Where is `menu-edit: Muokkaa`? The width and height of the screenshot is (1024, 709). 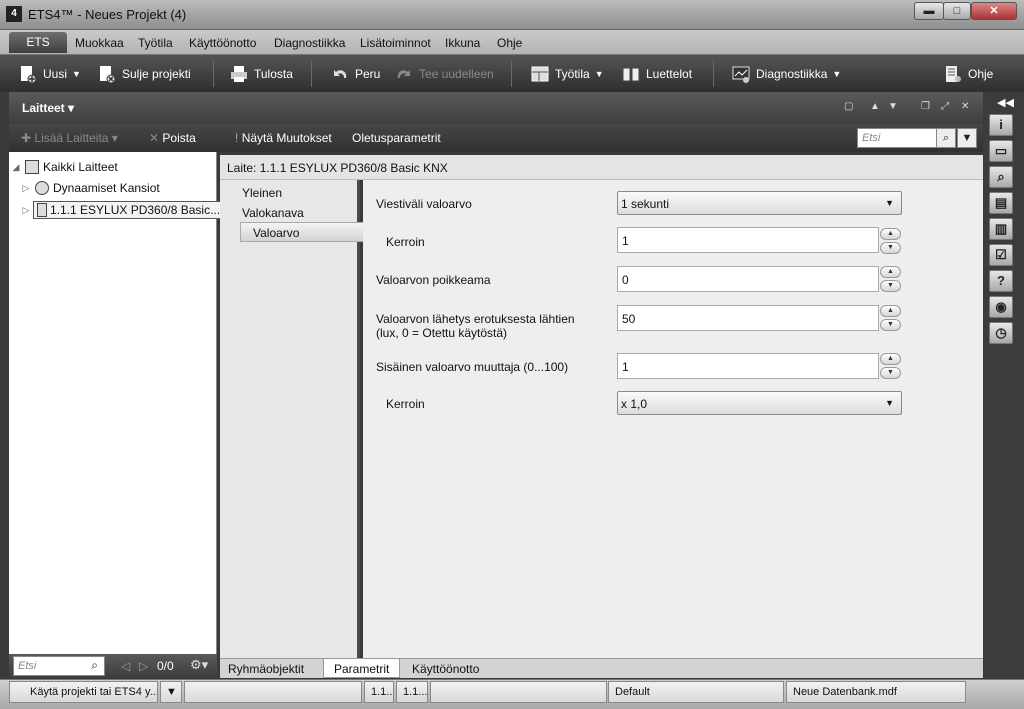
menu-edit: Muokkaa is located at coordinates (99, 43).